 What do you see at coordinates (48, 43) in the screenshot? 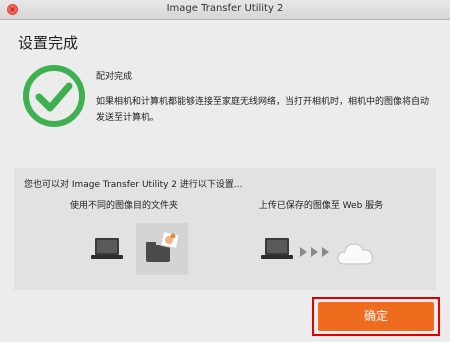
I see `page-title: 设置完成` at bounding box center [48, 43].